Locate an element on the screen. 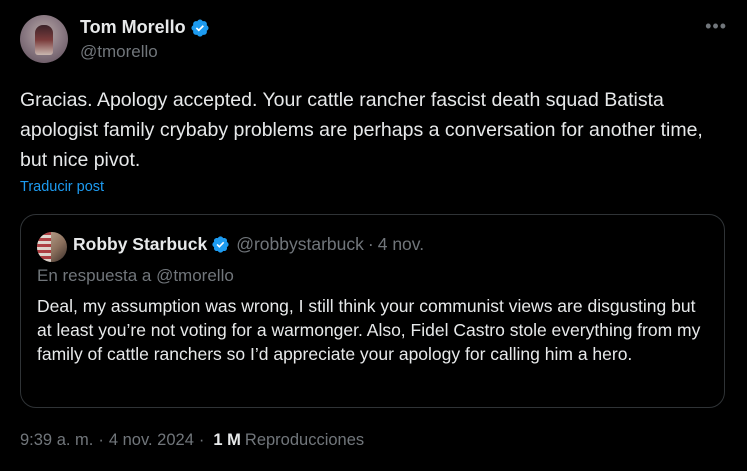 This screenshot has width=747, height=471. quote-header: Robby Starbuck @robbystarbuck · 4 nov. is located at coordinates (248, 244).